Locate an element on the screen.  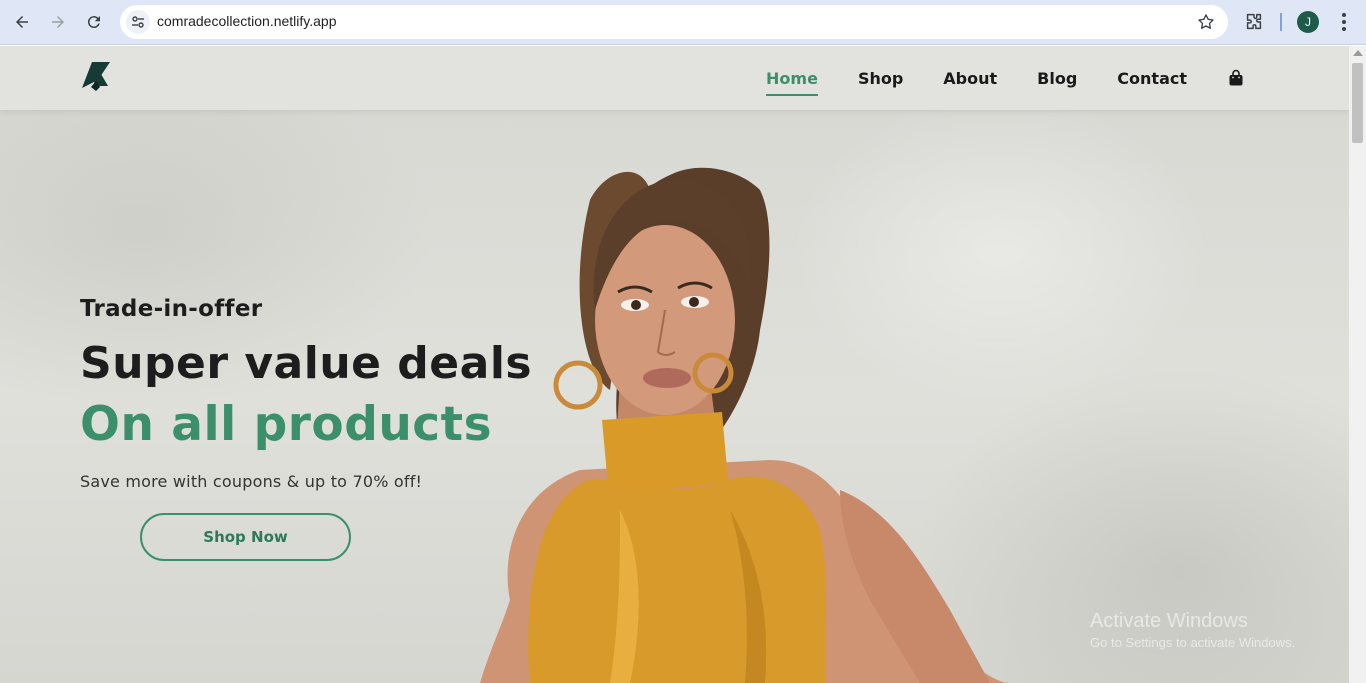
forward-button is located at coordinates (58, 22).